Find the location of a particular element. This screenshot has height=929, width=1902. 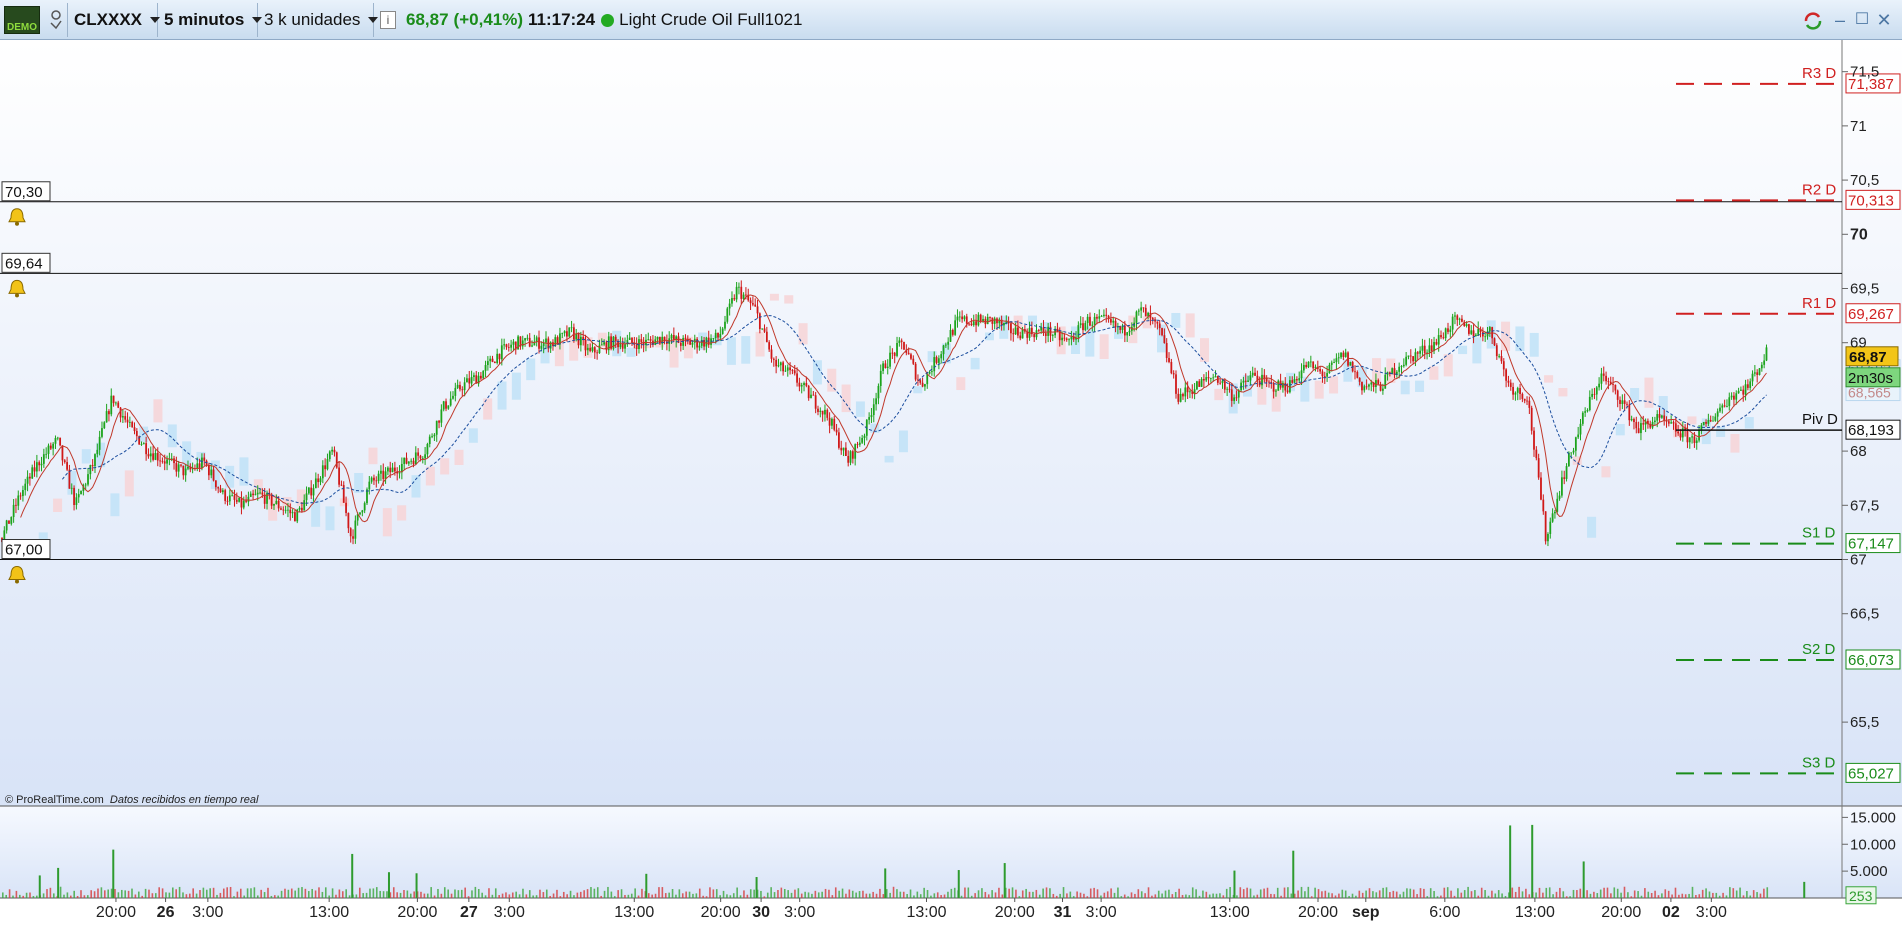

x-tick-label: sep is located at coordinates (1366, 912).